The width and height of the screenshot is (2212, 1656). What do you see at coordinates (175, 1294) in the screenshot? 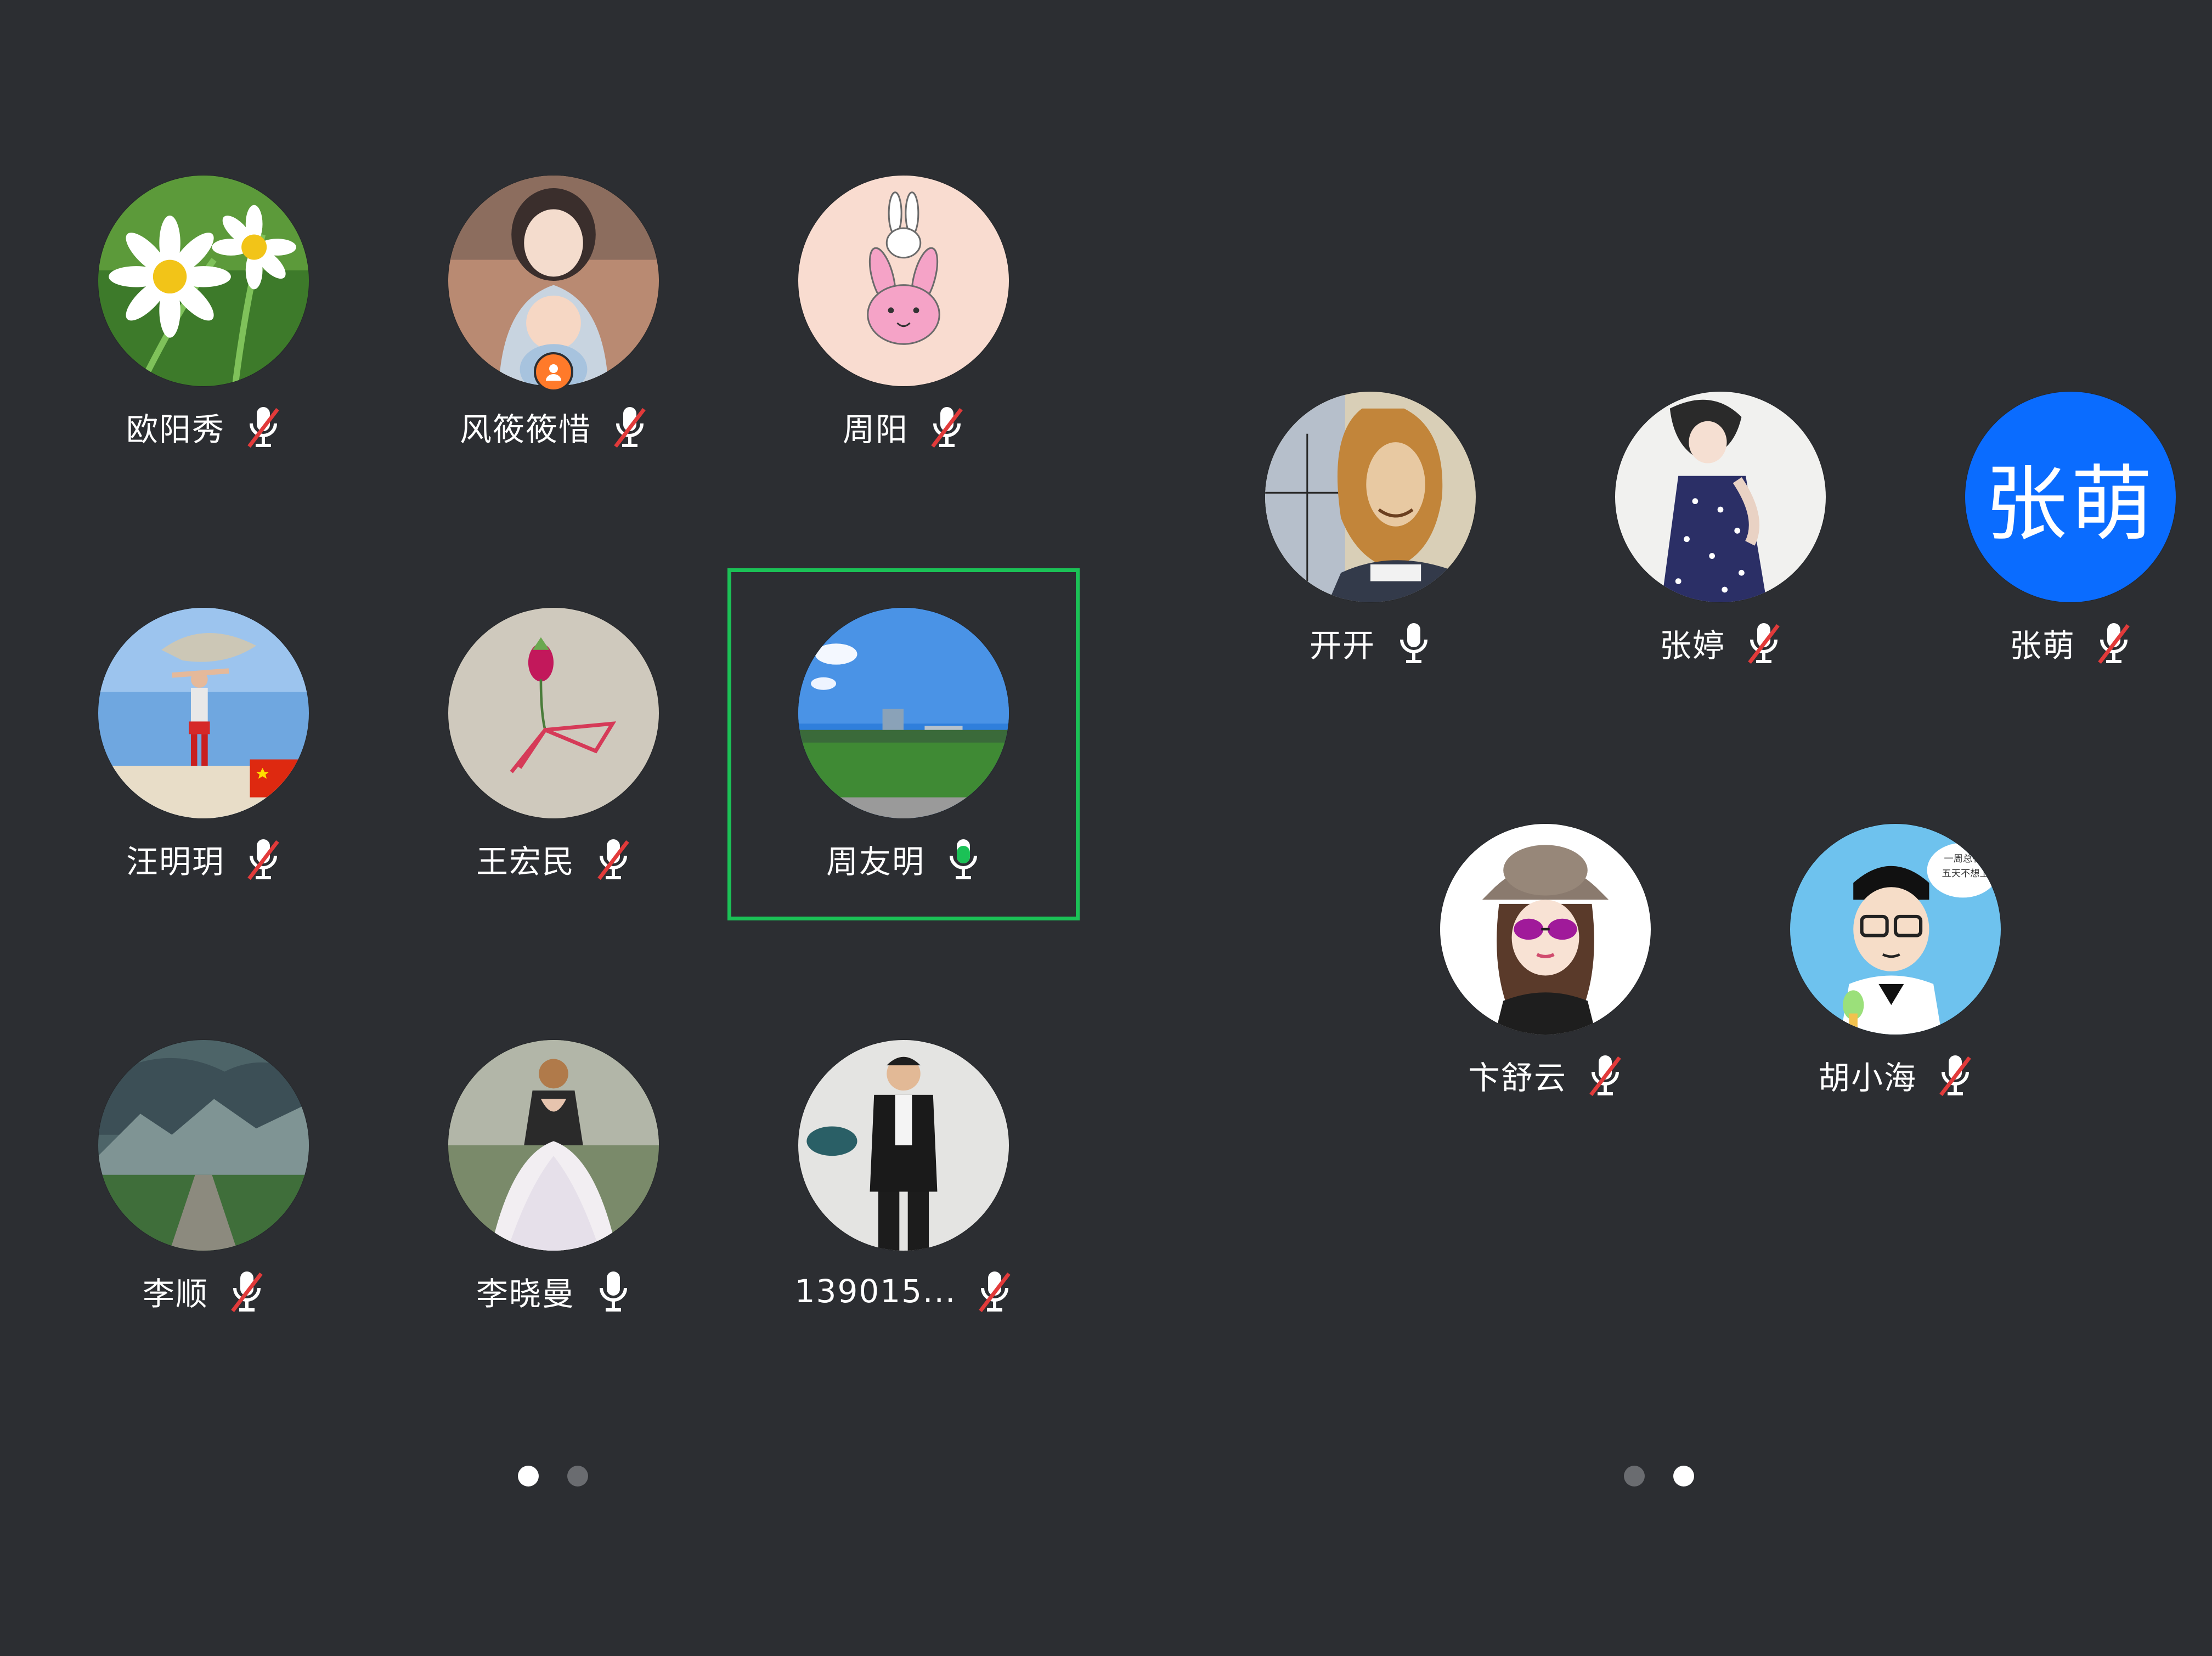
I see `participant-name: 李顺` at bounding box center [175, 1294].